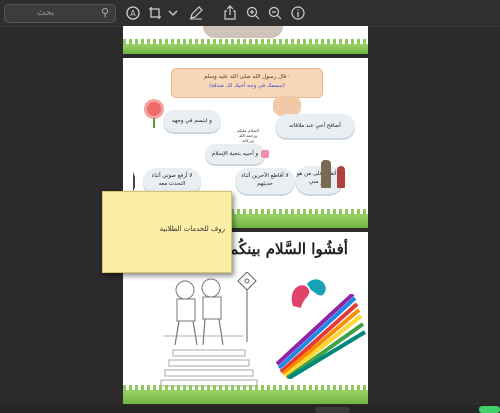 This screenshot has height=413, width=500. I want to click on status-bar, so click(250, 409).